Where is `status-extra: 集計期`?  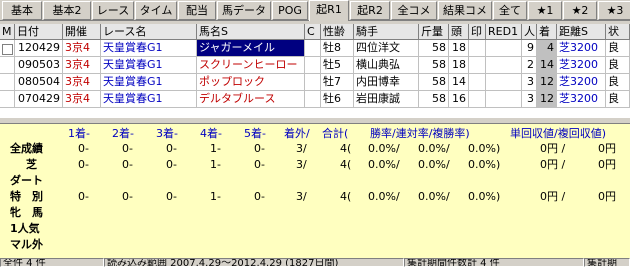 status-extra: 集計期 is located at coordinates (607, 262).